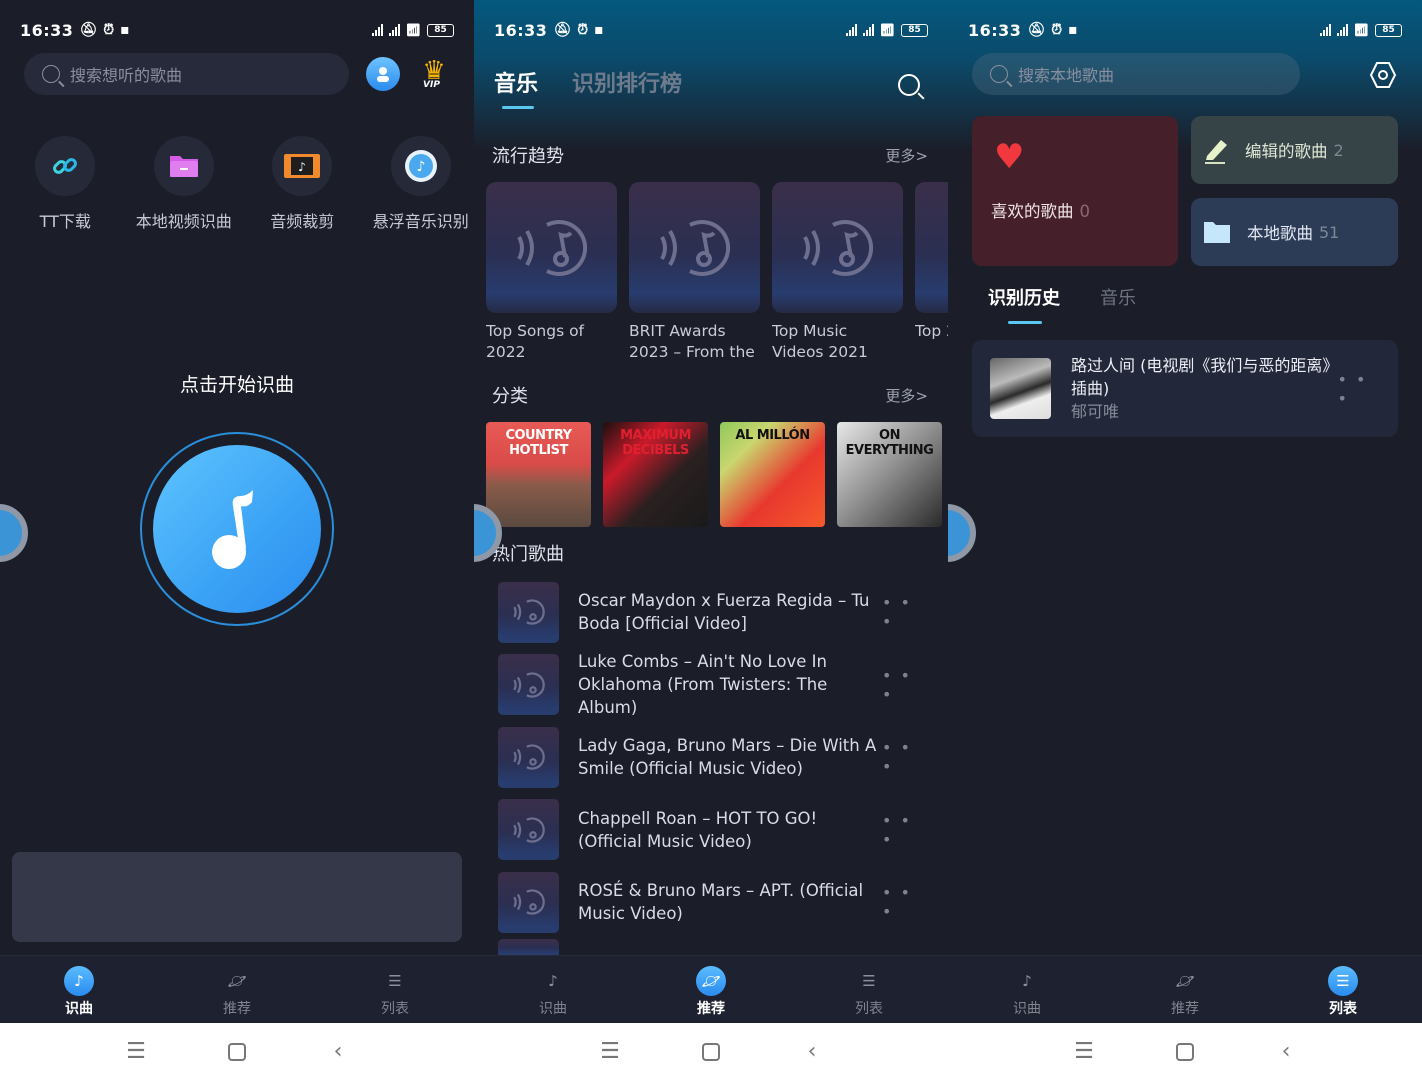 The height and width of the screenshot is (1080, 1422). Describe the element at coordinates (1062, 297) in the screenshot. I see `list-tabs: 识别历史 音乐` at that location.